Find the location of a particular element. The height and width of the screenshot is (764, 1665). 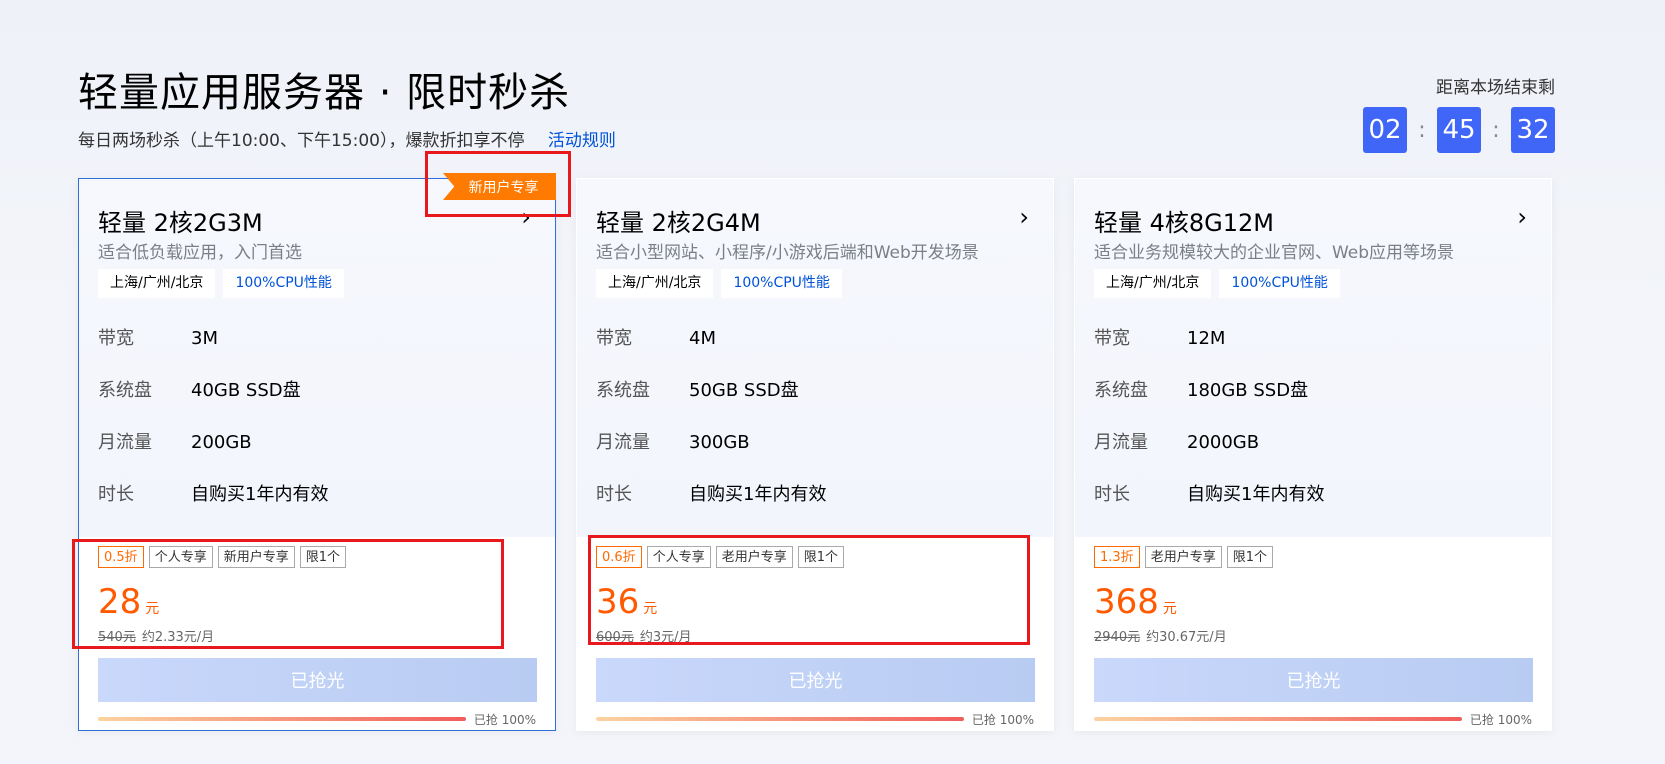

offer-badge: 个人专享 is located at coordinates (678, 557).